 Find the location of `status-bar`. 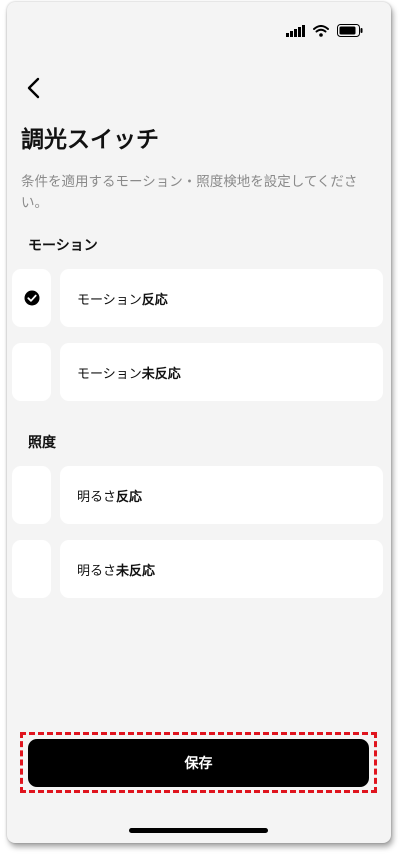

status-bar is located at coordinates (324, 30).